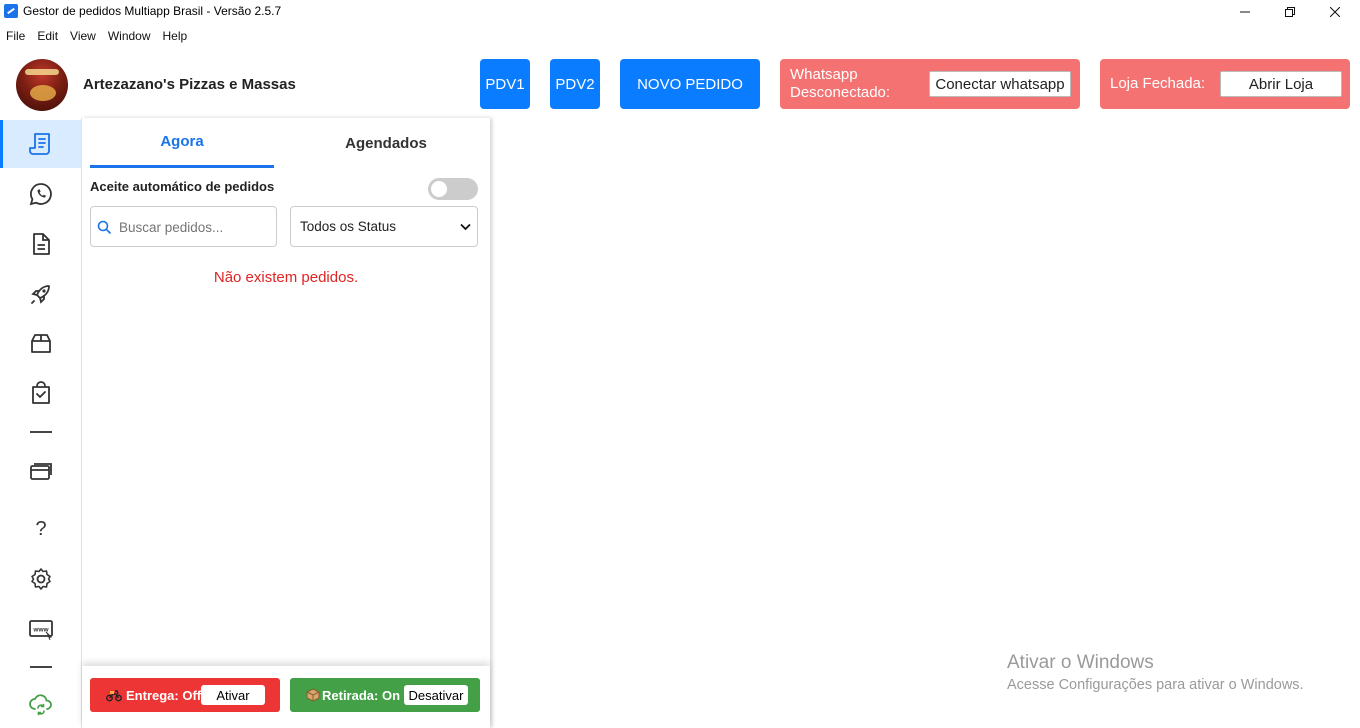 Image resolution: width=1360 pixels, height=728 pixels. I want to click on delivery-status-label: Entrega: Off, so click(164, 695).